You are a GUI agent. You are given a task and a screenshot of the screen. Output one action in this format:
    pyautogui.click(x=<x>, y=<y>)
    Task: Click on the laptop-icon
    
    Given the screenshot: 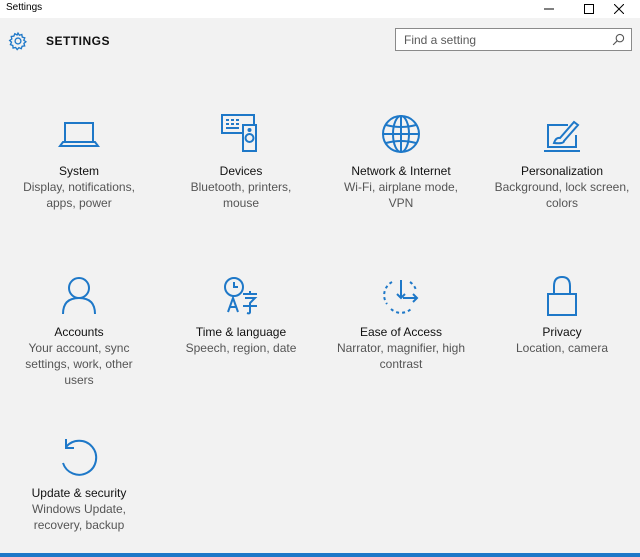 What is the action you would take?
    pyautogui.click(x=79, y=134)
    